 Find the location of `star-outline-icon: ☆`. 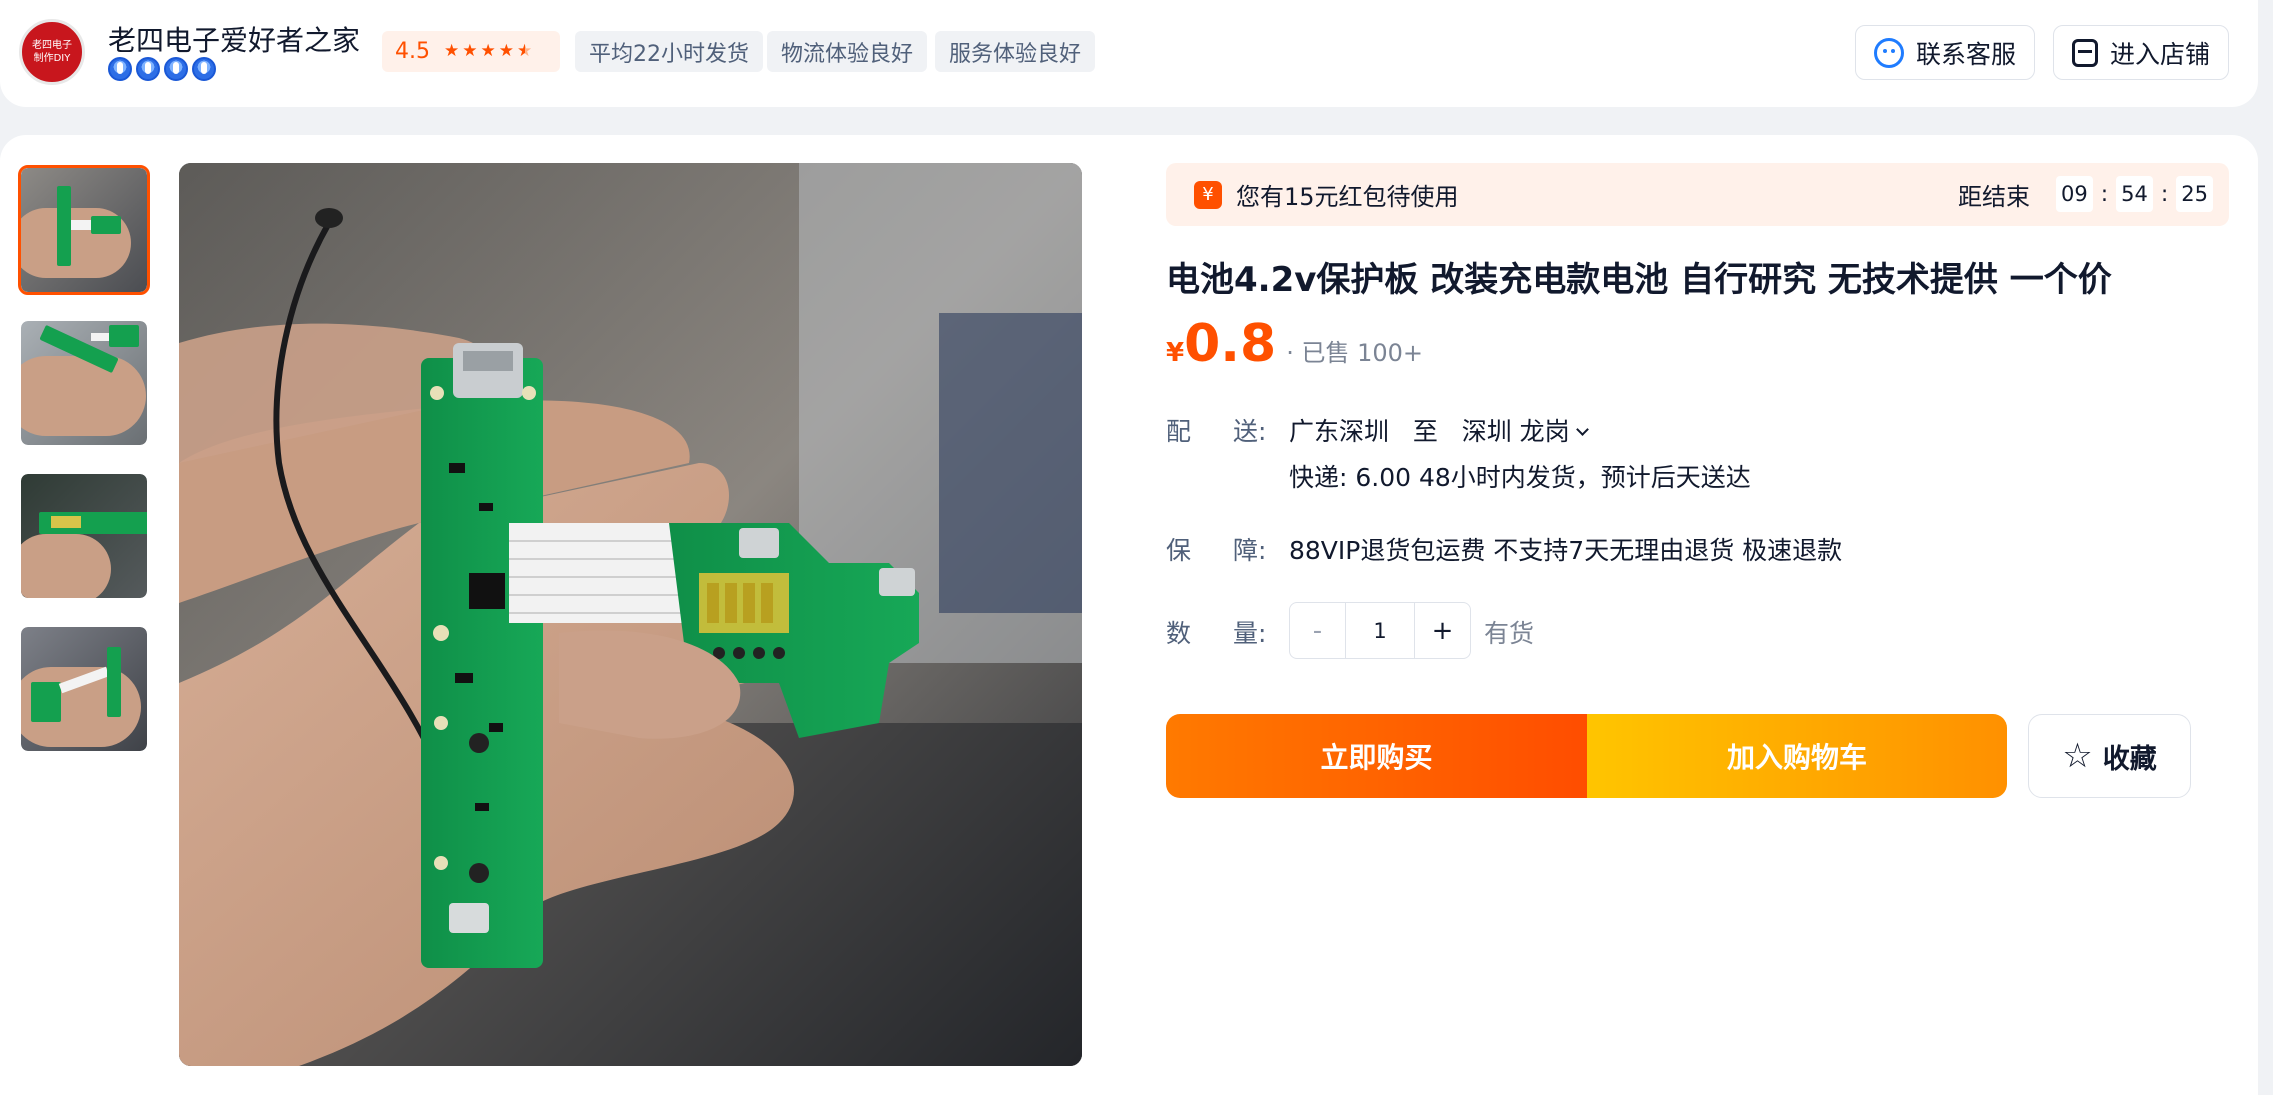

star-outline-icon: ☆ is located at coordinates (2077, 756).